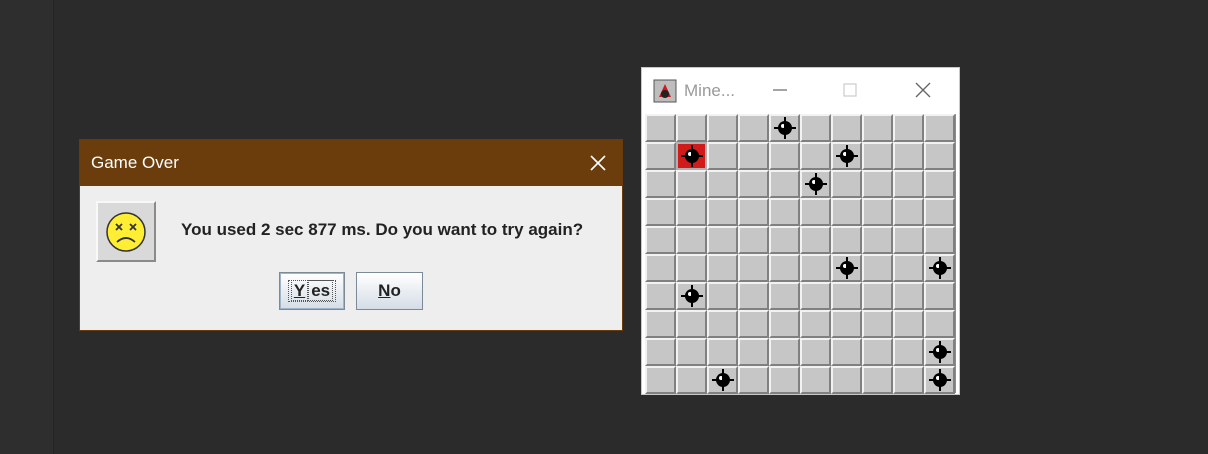 This screenshot has height=454, width=1208. I want to click on minimize-icon, so click(780, 90).